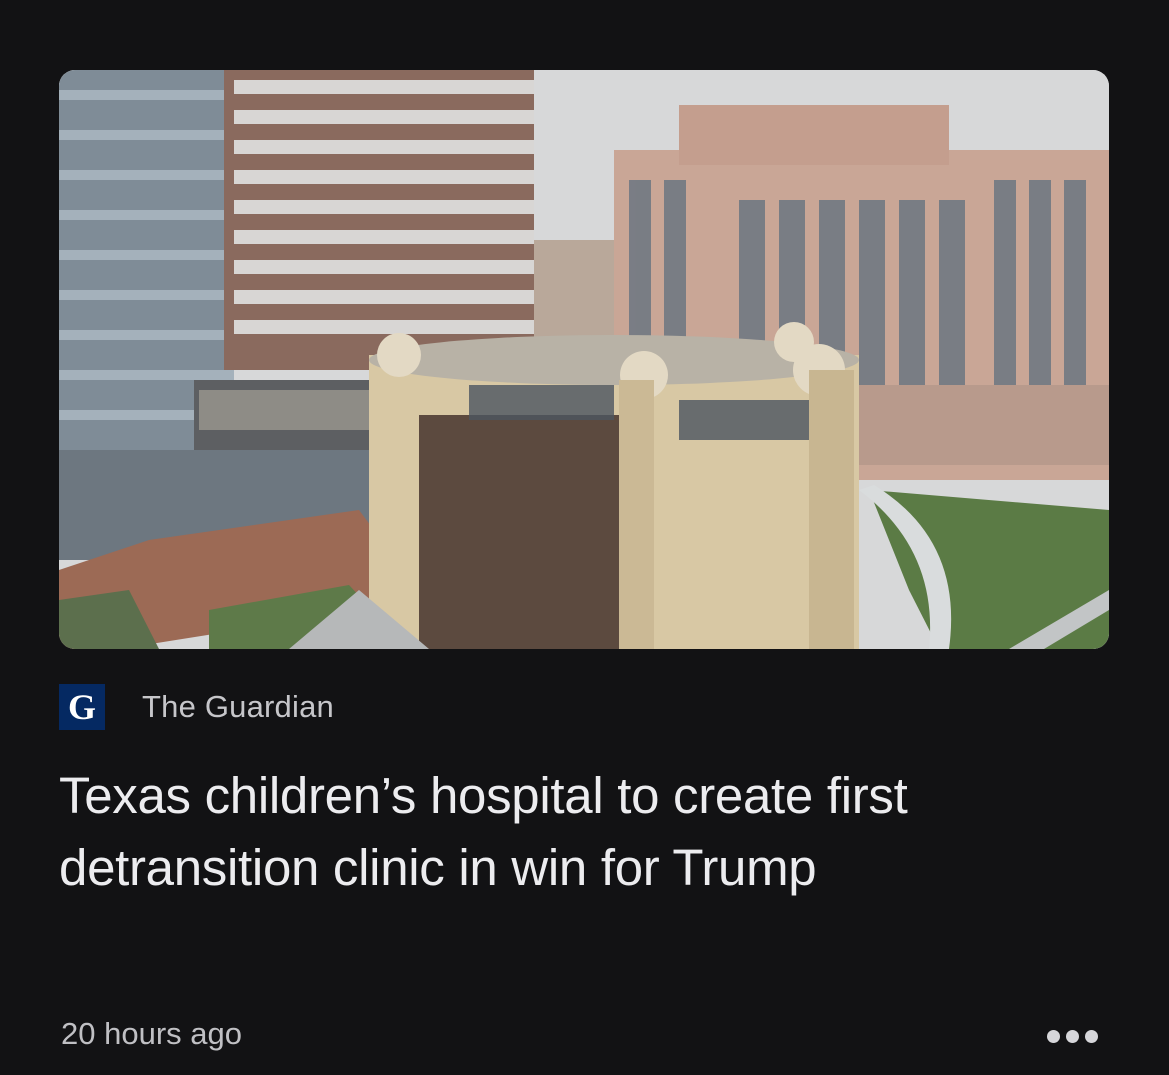 This screenshot has width=1169, height=1075. What do you see at coordinates (1053, 1036) in the screenshot?
I see `more-horizontal-icon` at bounding box center [1053, 1036].